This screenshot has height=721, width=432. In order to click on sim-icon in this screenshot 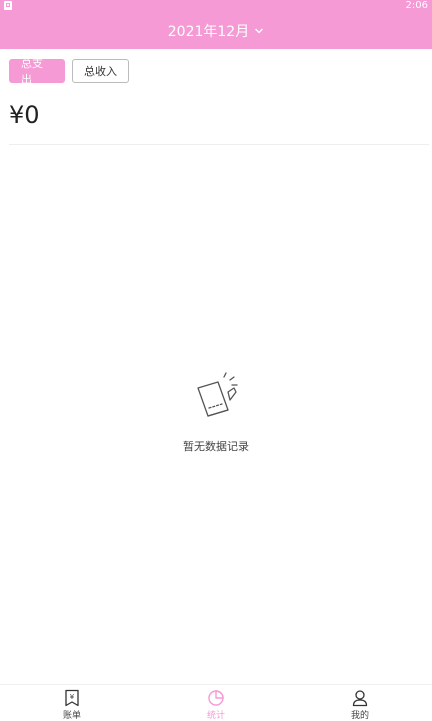, I will do `click(8, 5)`.